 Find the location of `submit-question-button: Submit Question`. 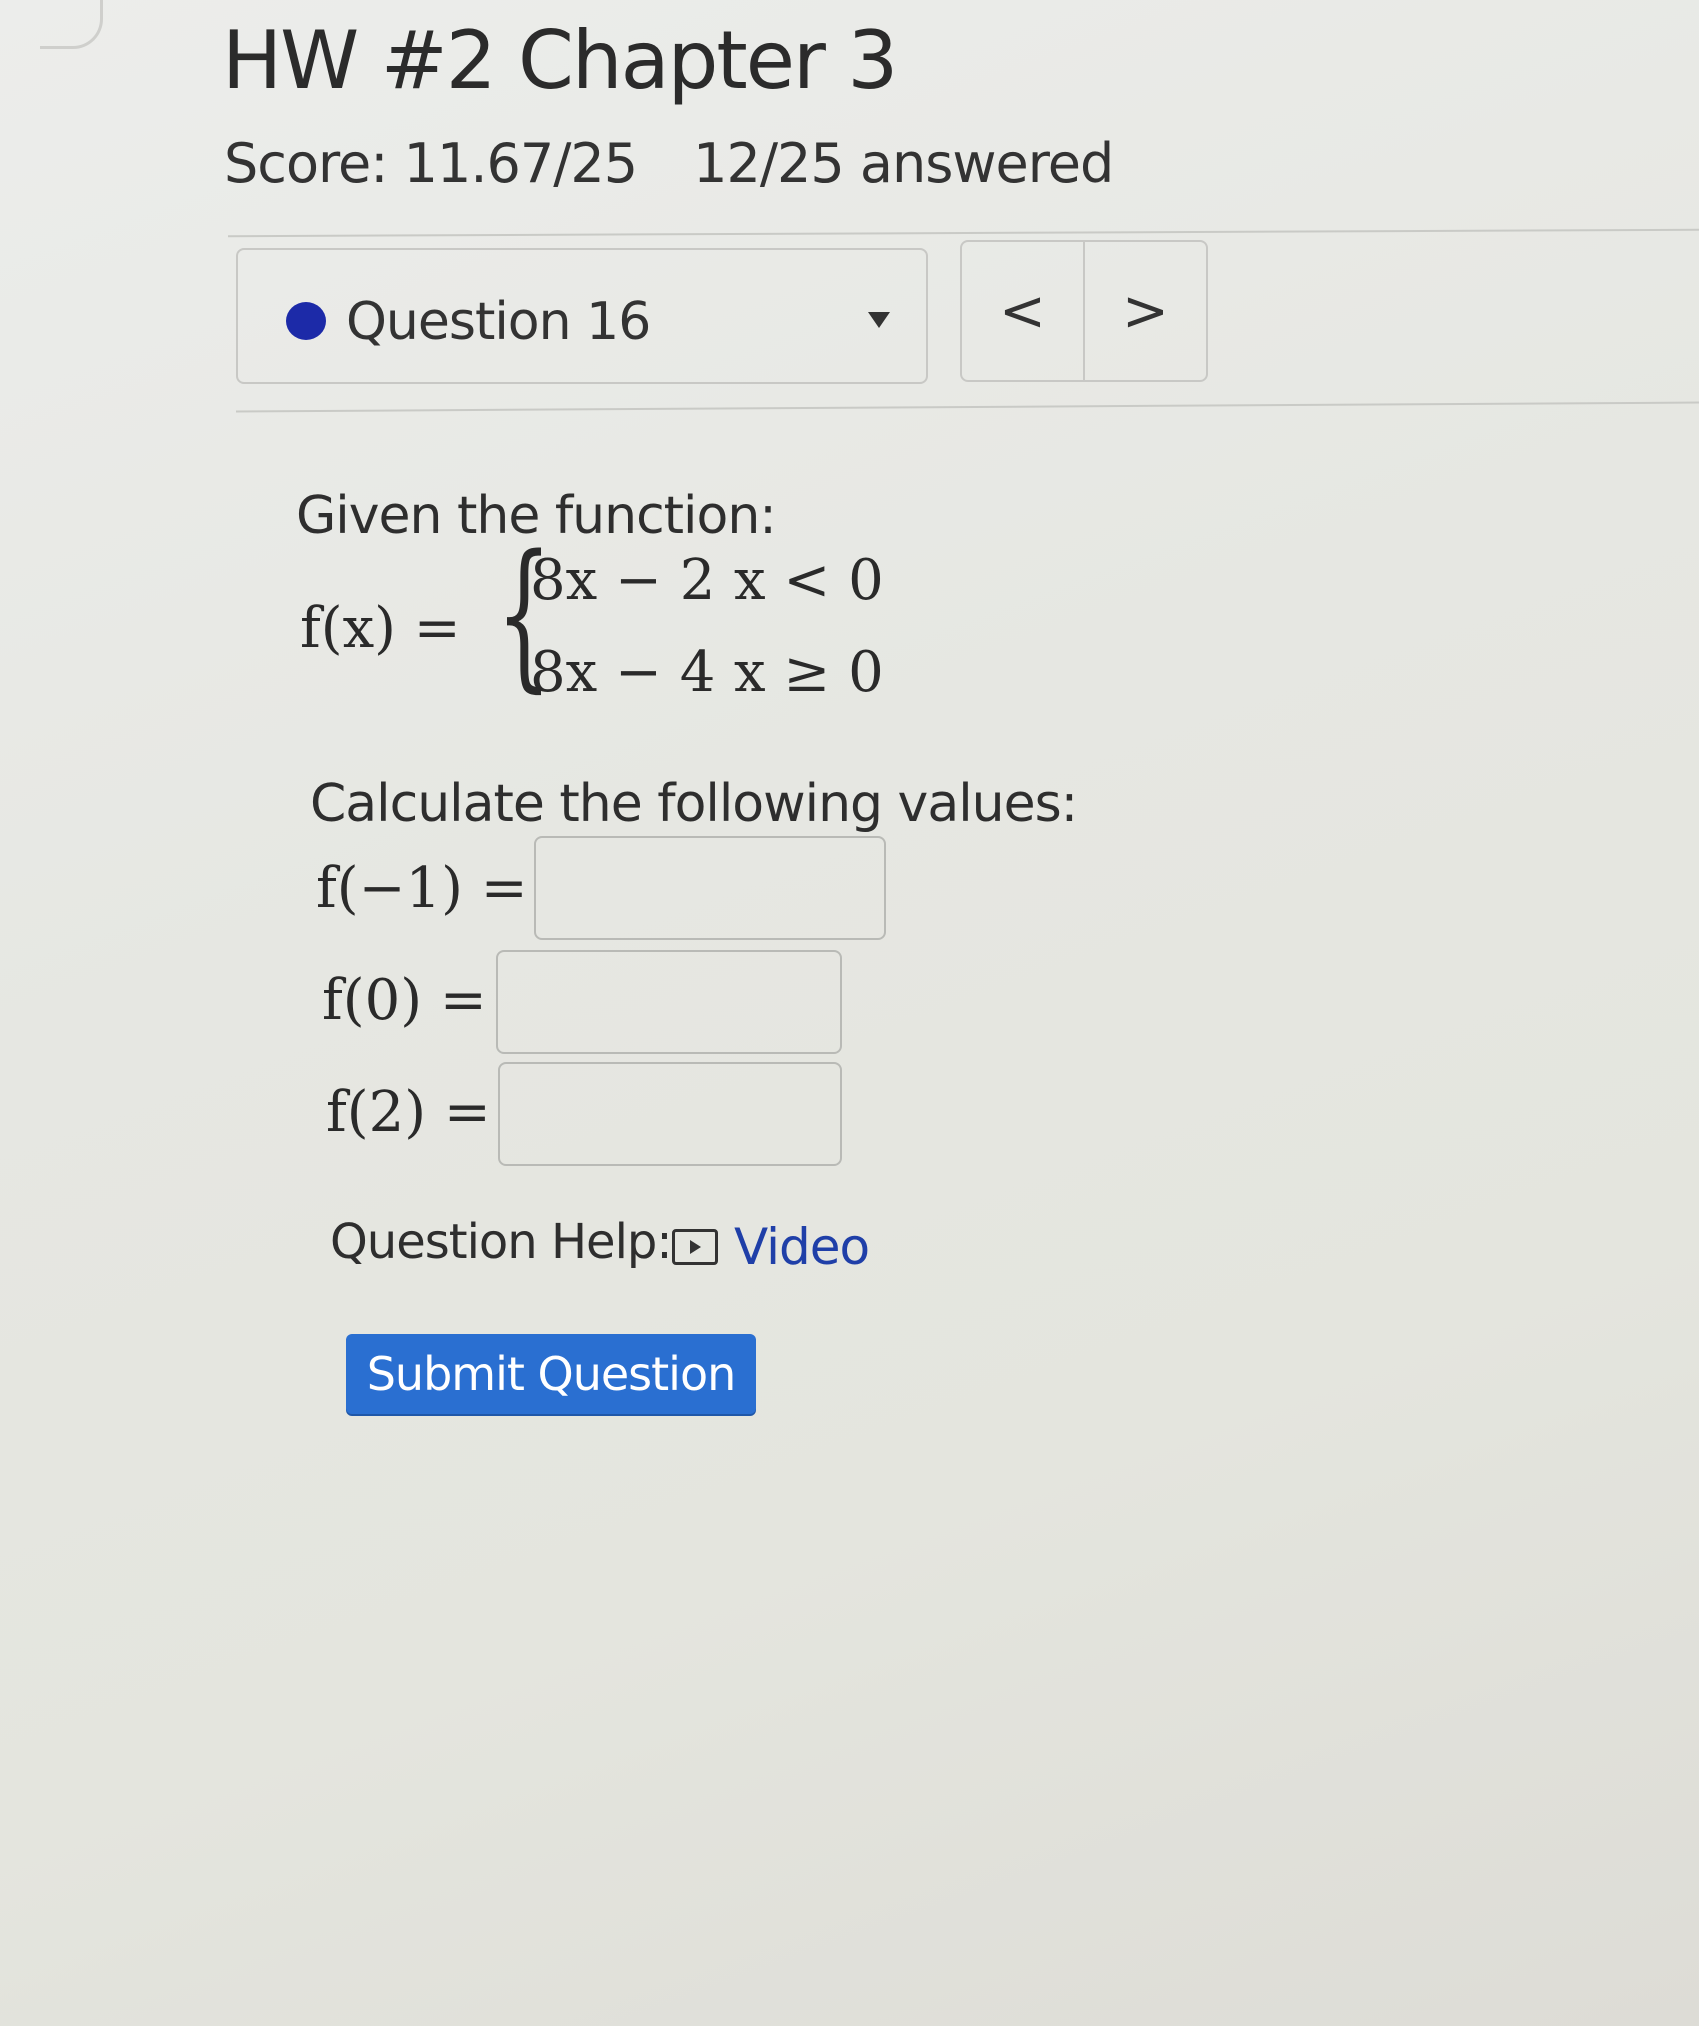

submit-question-button: Submit Question is located at coordinates (551, 1374).